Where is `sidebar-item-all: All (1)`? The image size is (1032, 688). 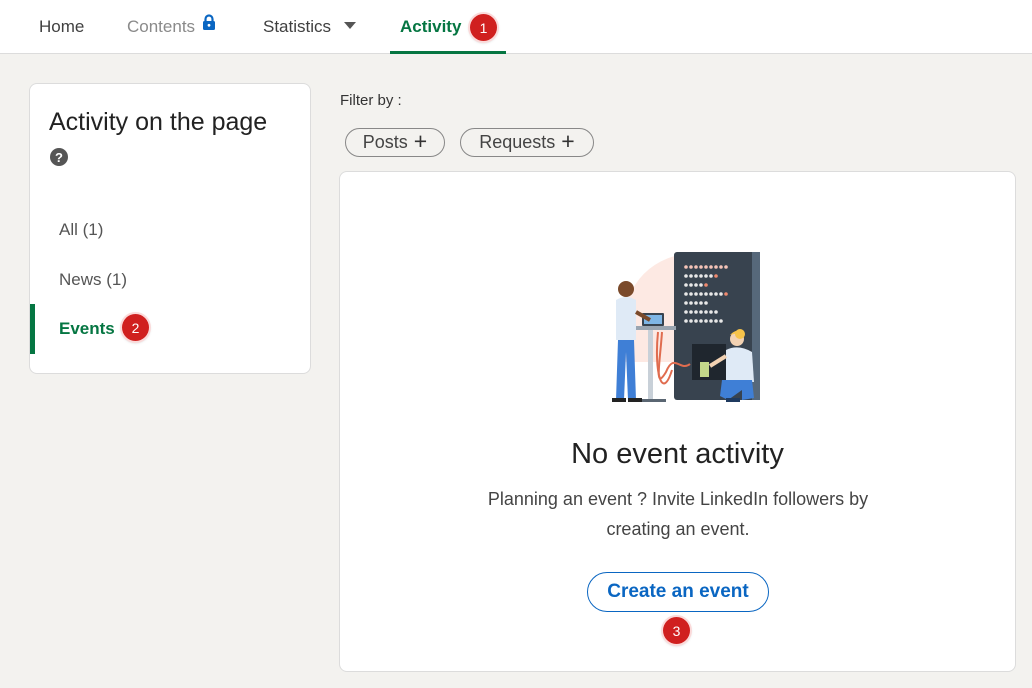 sidebar-item-all: All (1) is located at coordinates (170, 230).